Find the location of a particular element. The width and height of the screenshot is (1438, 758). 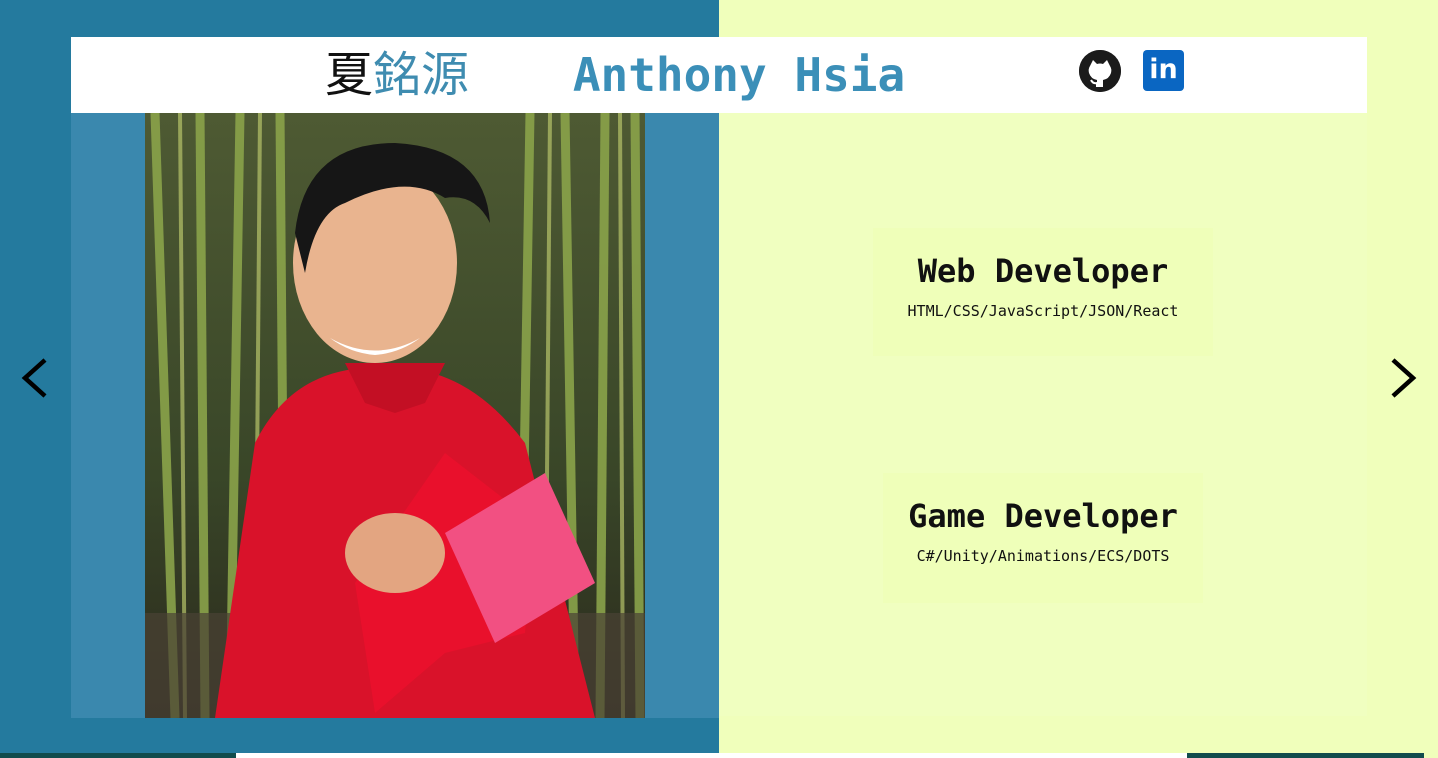

chevron-right-icon is located at coordinates (1403, 378).